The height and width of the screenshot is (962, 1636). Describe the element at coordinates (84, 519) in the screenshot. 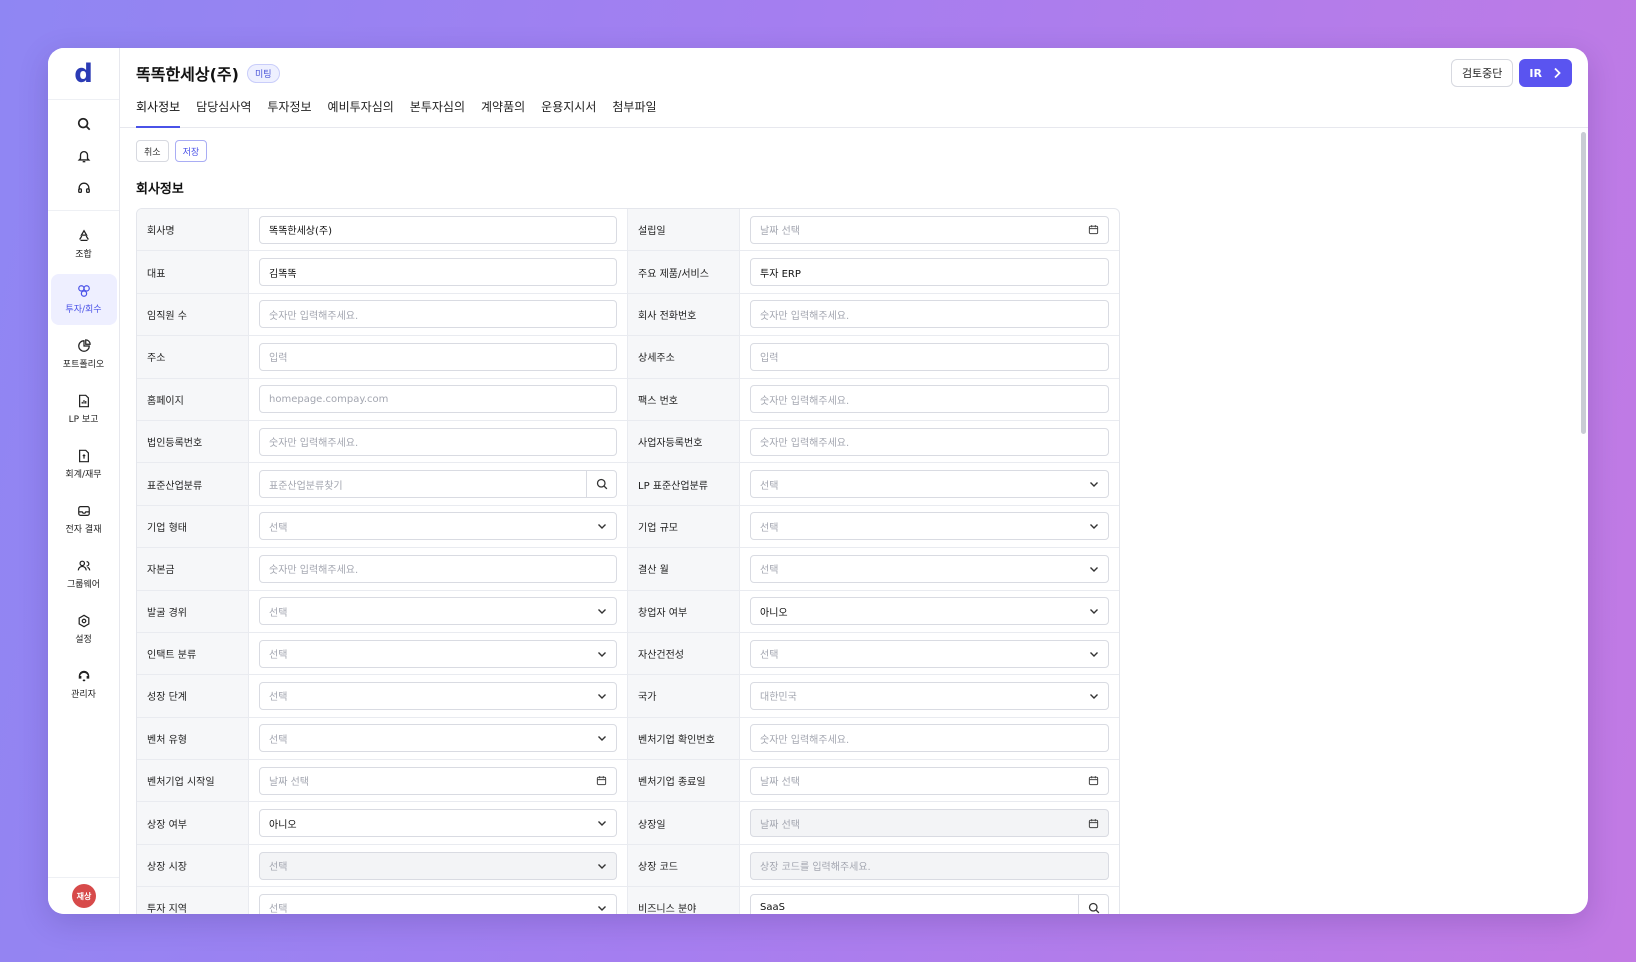

I see `sidebar-item-approval: 전자 결재` at that location.